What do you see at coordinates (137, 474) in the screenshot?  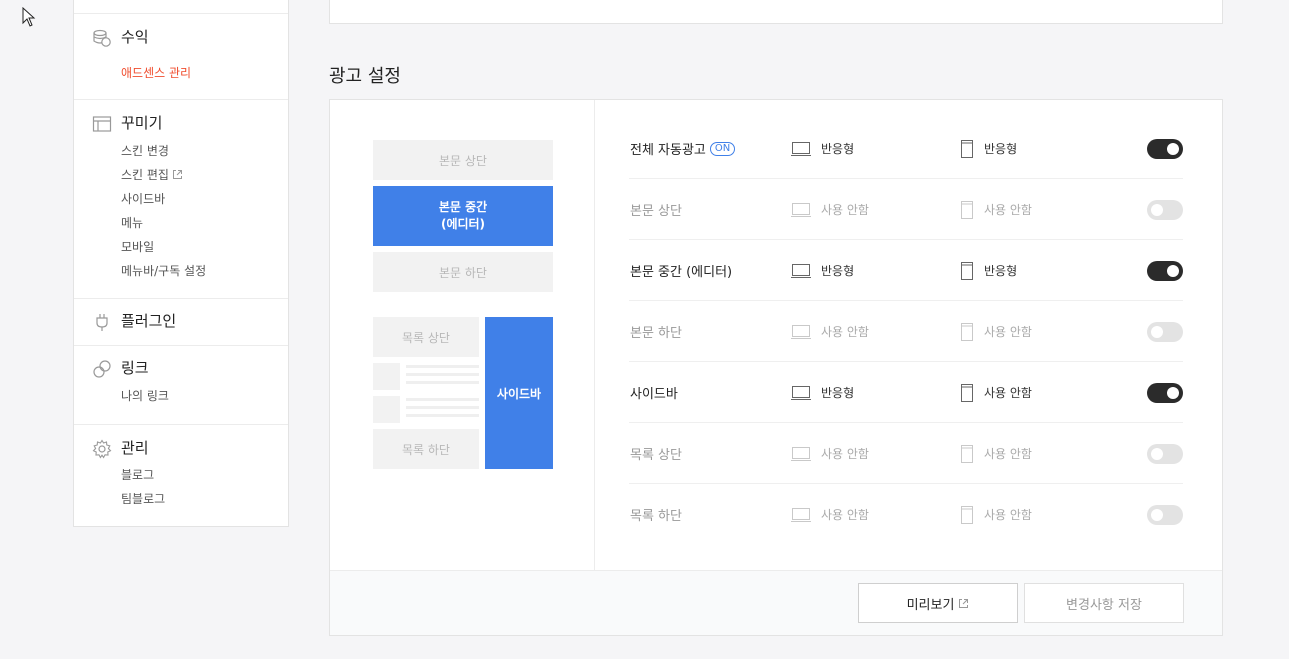 I see `sidebar-item-blog: 블로그` at bounding box center [137, 474].